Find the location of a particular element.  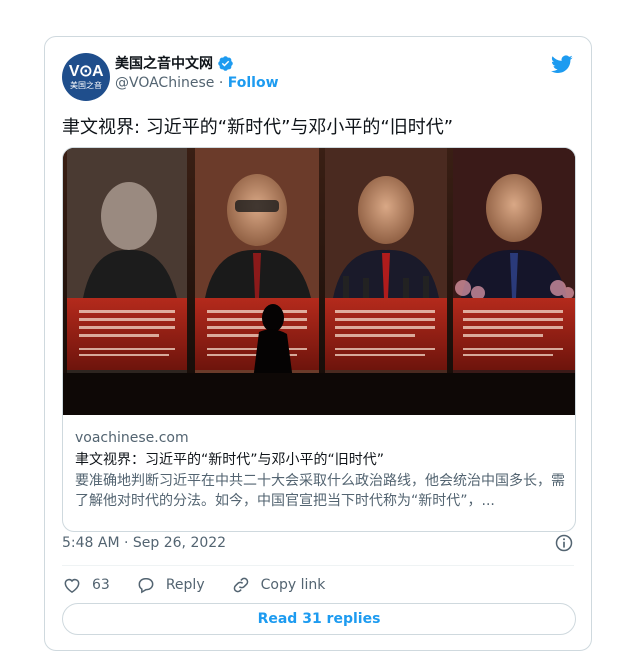

reply-label: Reply is located at coordinates (185, 585).